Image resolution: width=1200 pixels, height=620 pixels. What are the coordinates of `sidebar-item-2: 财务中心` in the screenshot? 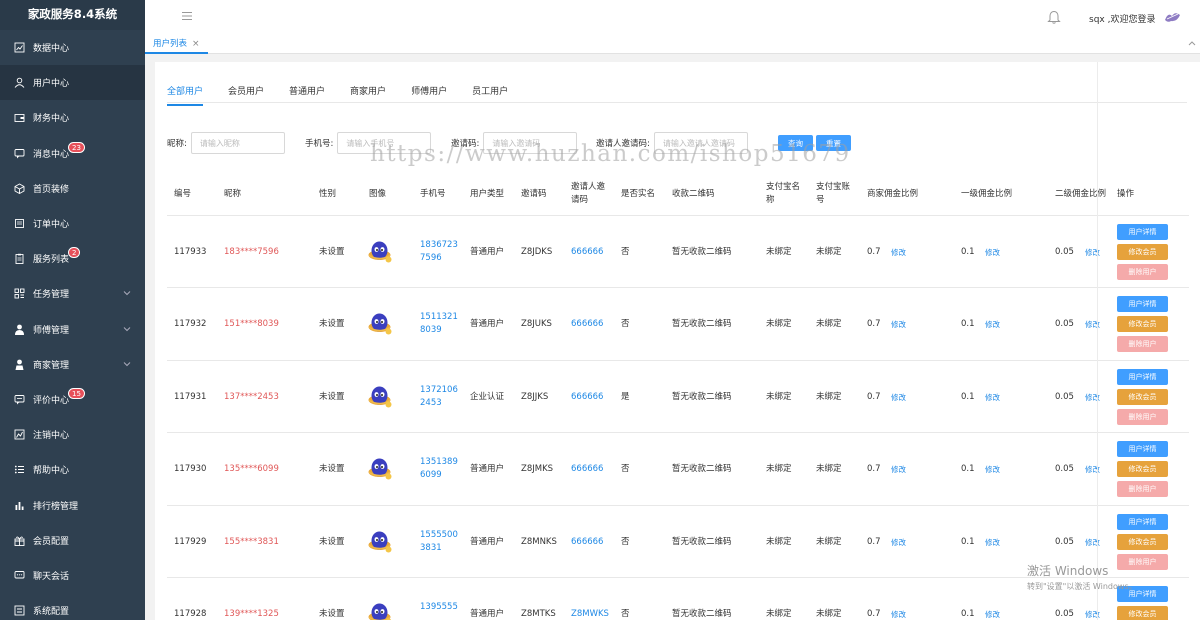 It's located at (72, 117).